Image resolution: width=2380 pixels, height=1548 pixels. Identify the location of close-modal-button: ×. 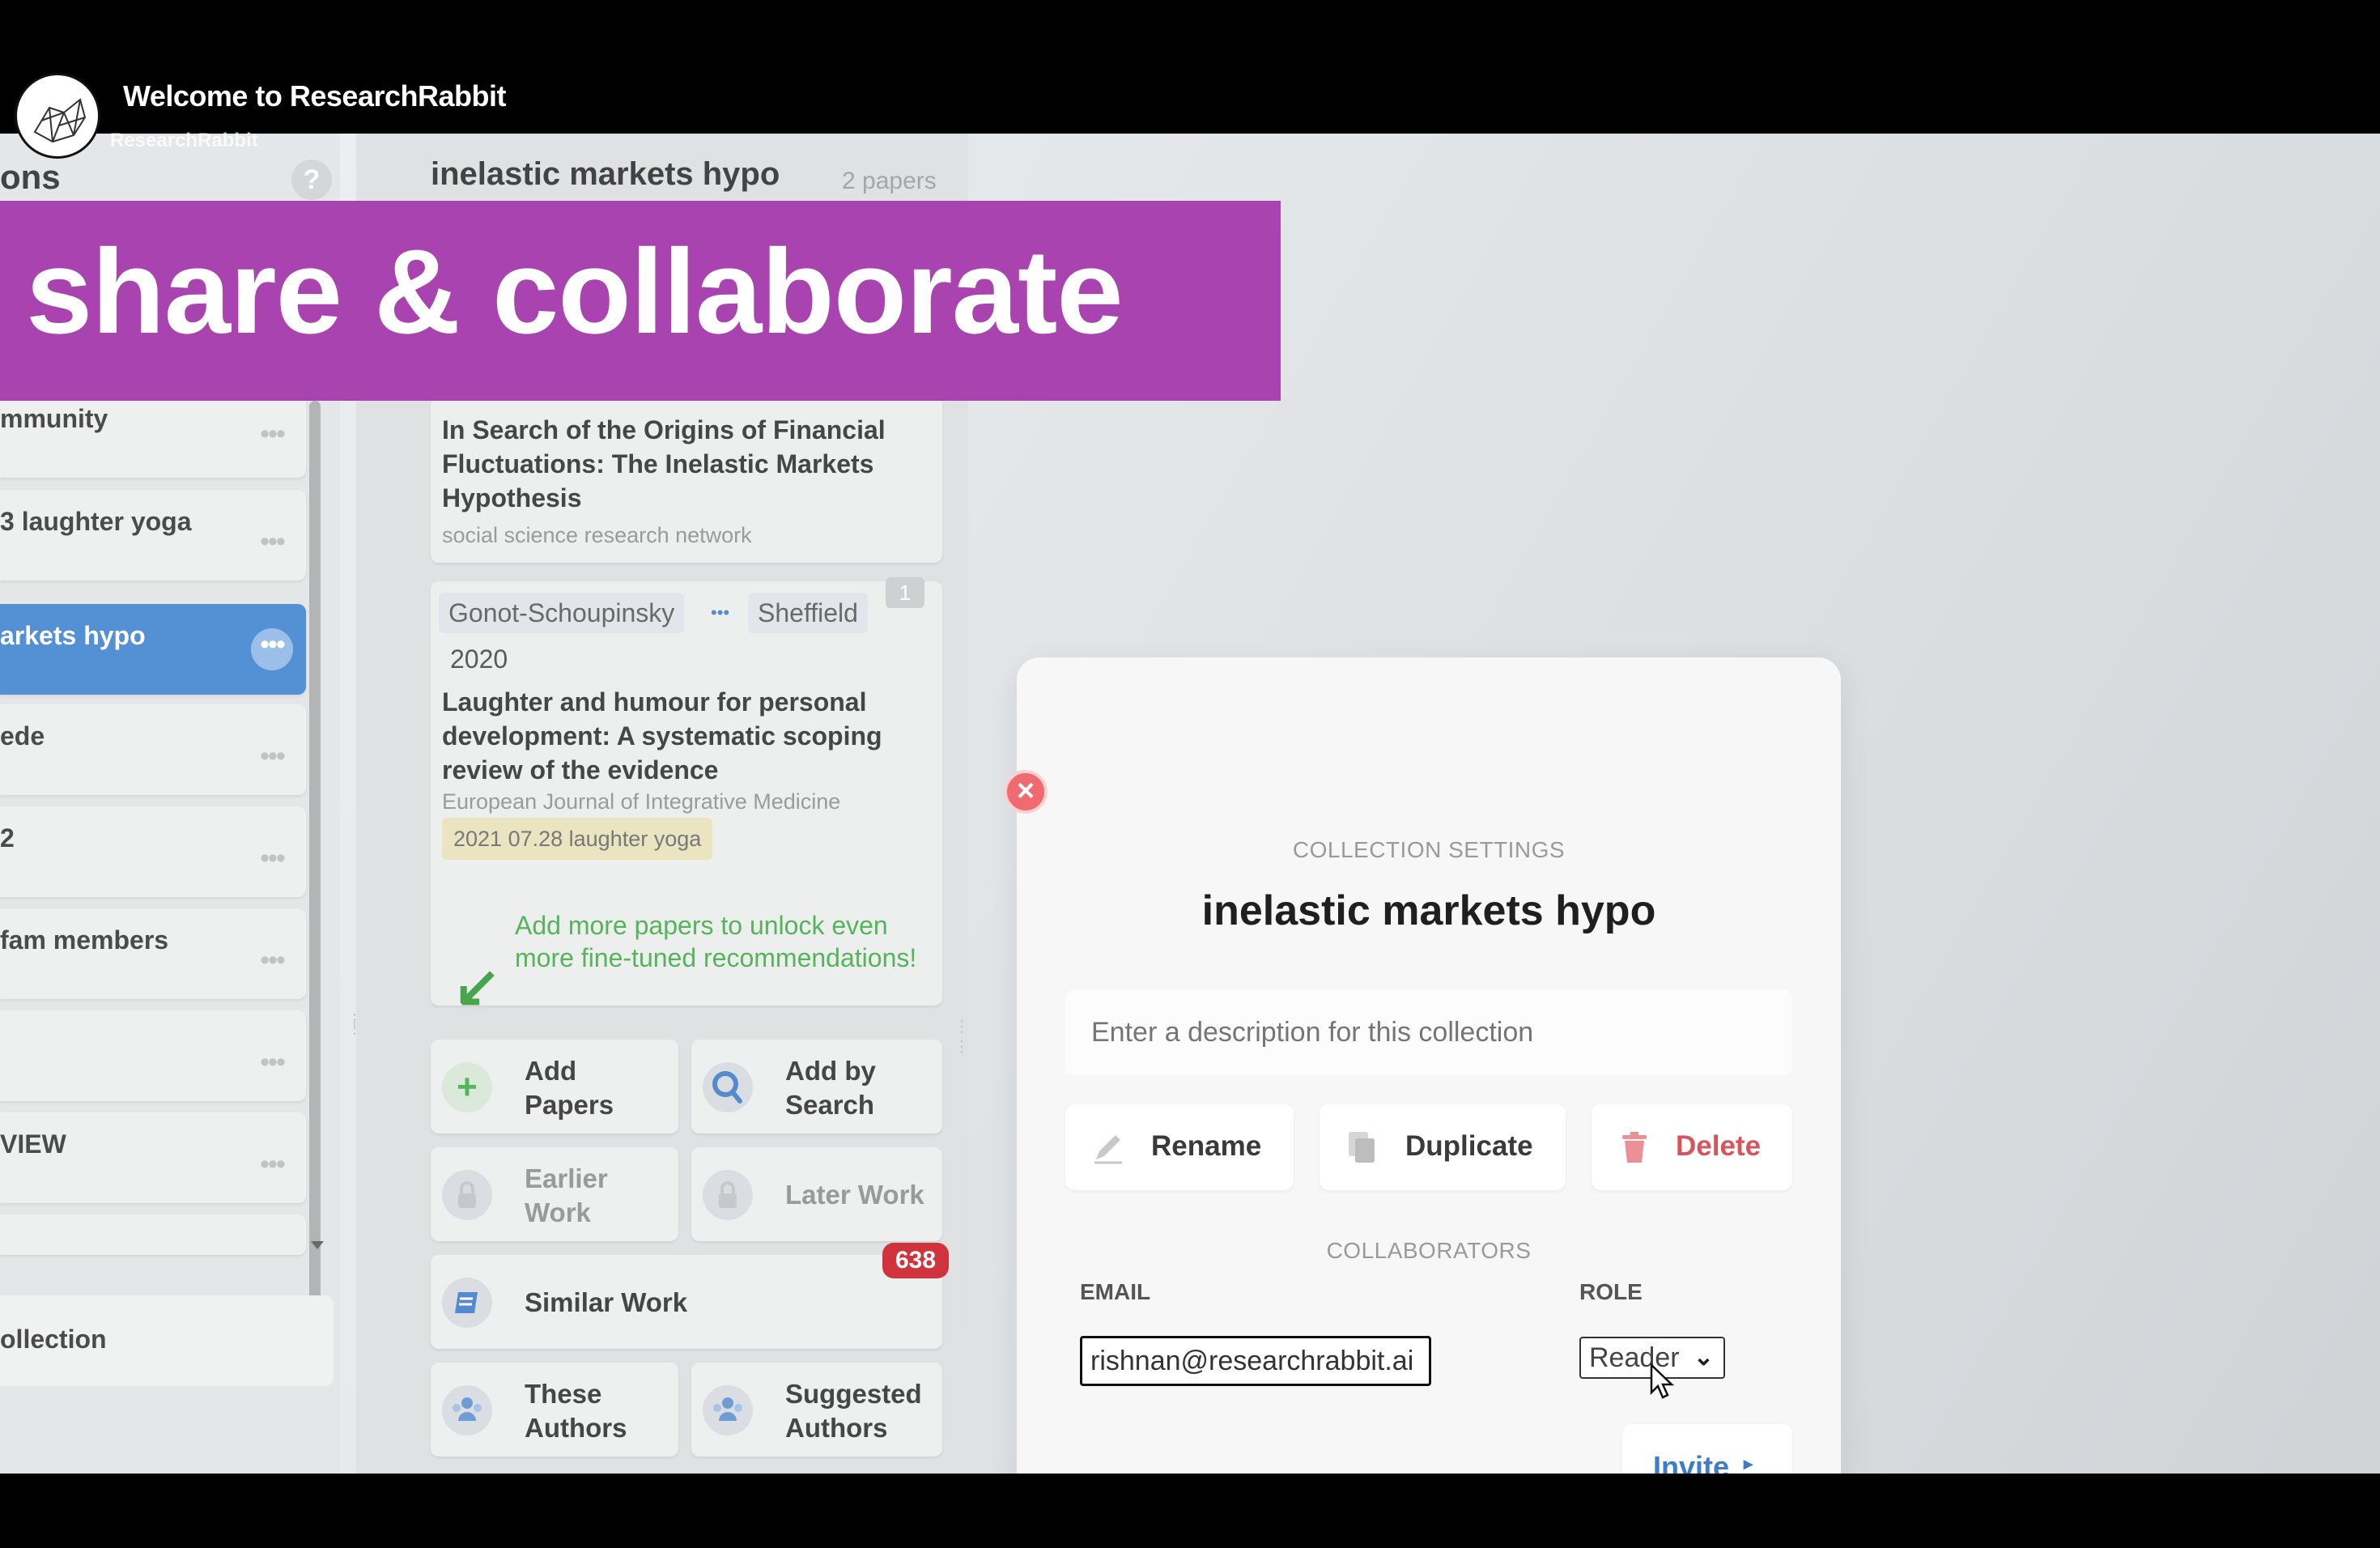
(1026, 792).